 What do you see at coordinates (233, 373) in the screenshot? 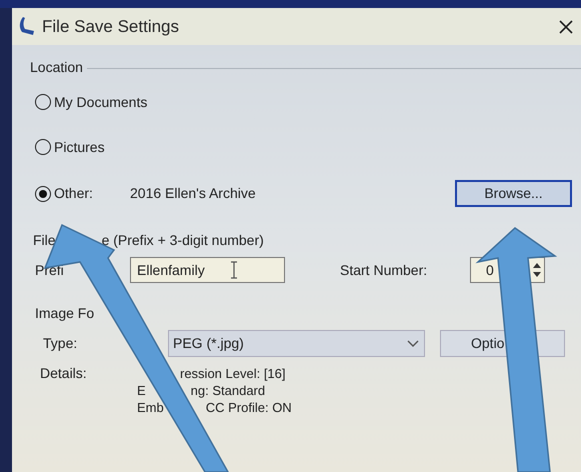
I see `detail-text: ression Level: [16]` at bounding box center [233, 373].